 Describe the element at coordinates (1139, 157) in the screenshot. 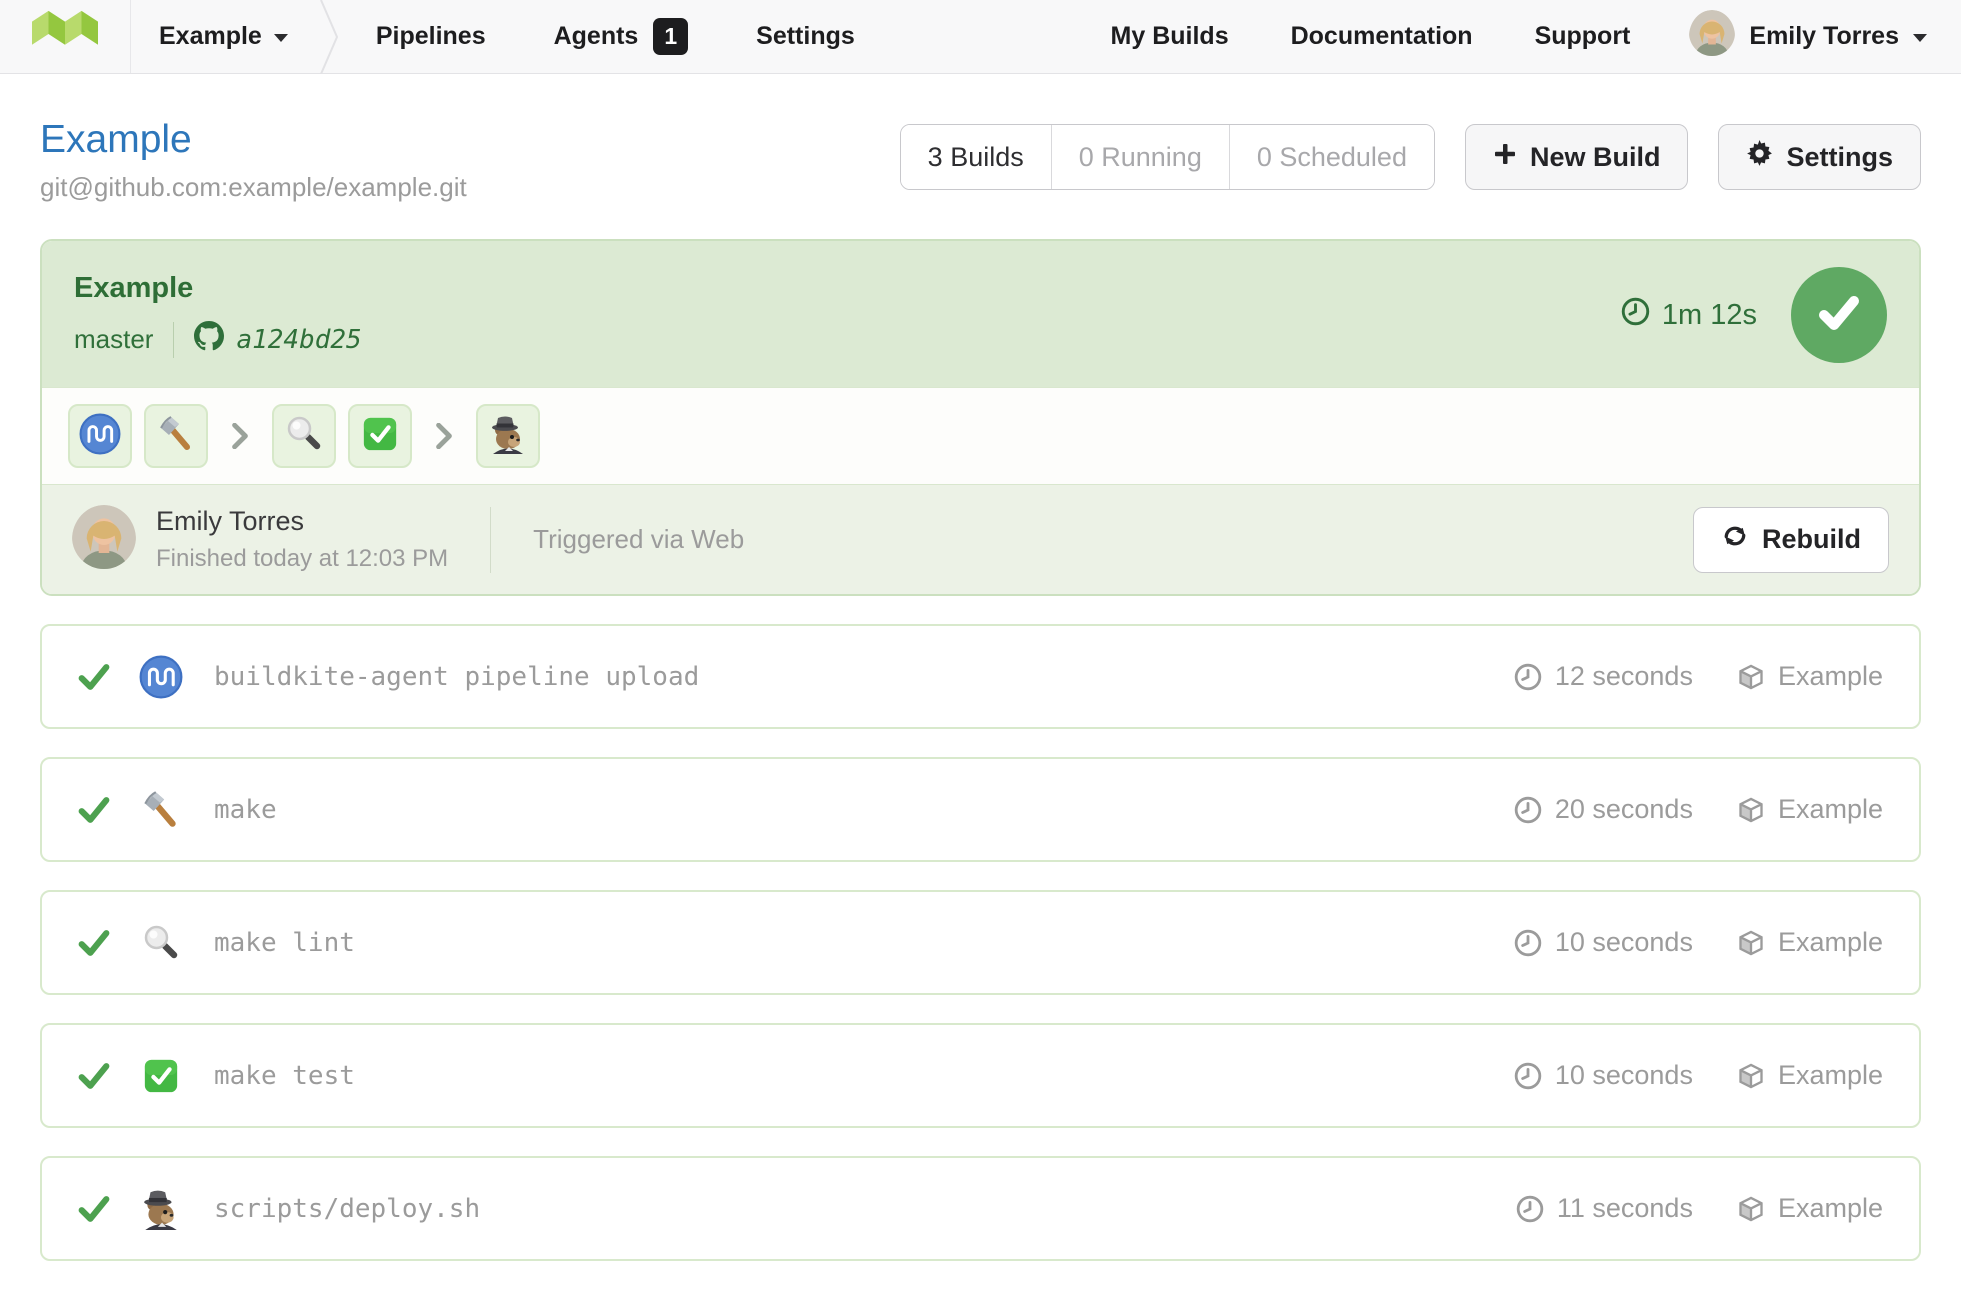

I see `tab-running: 0 Running` at that location.